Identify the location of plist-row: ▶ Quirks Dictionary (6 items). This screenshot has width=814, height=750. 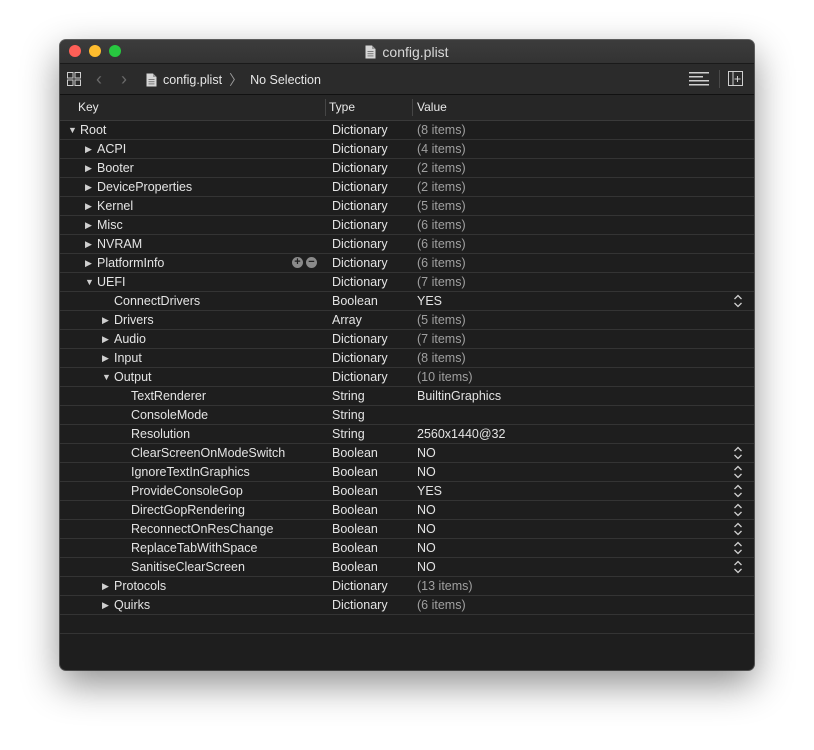
(407, 605).